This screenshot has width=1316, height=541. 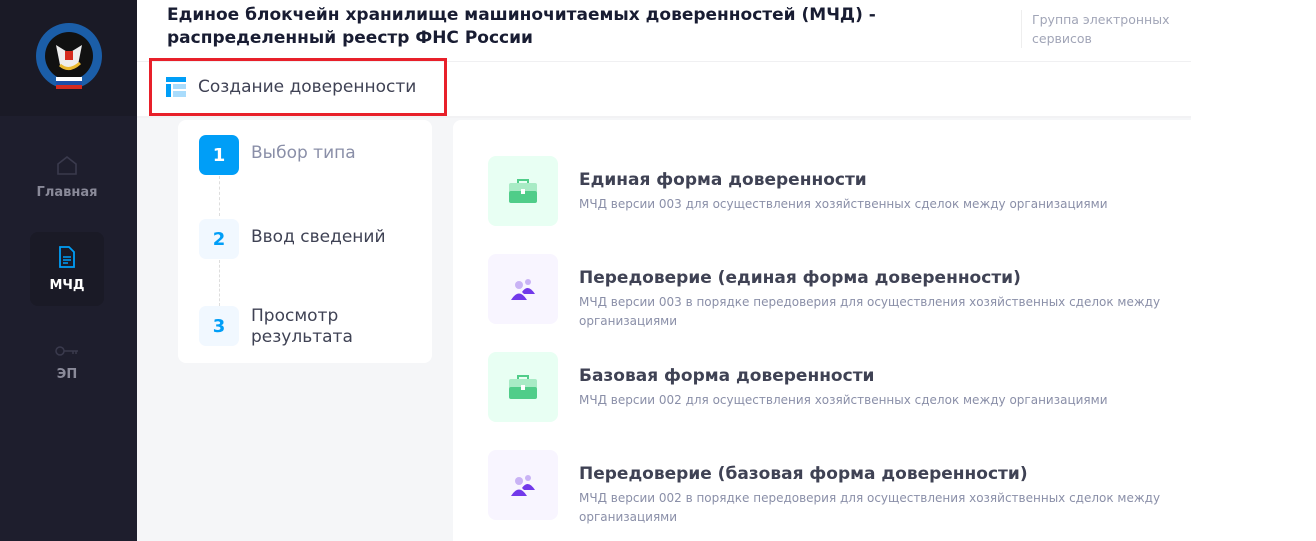 I want to click on sidebar-item-mchd: МЧД, so click(x=67, y=269).